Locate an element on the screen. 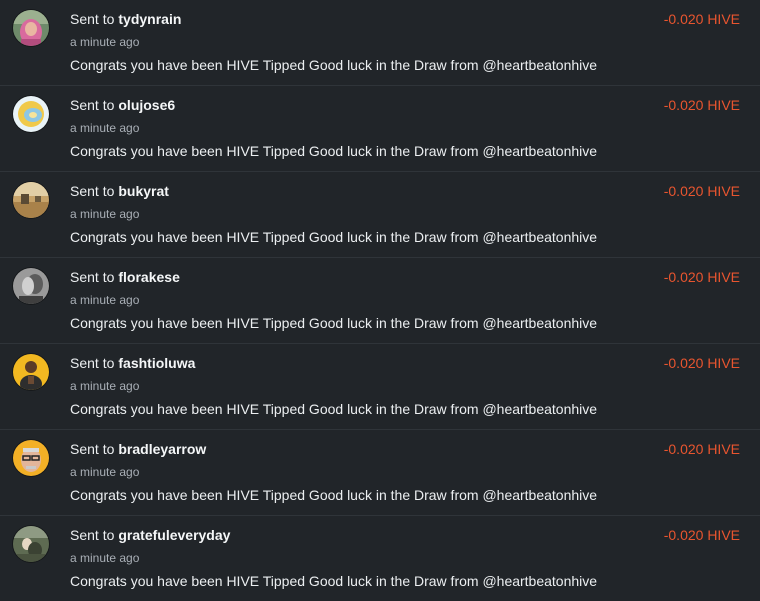  sent-line: Sent to olujose6 is located at coordinates (122, 105).